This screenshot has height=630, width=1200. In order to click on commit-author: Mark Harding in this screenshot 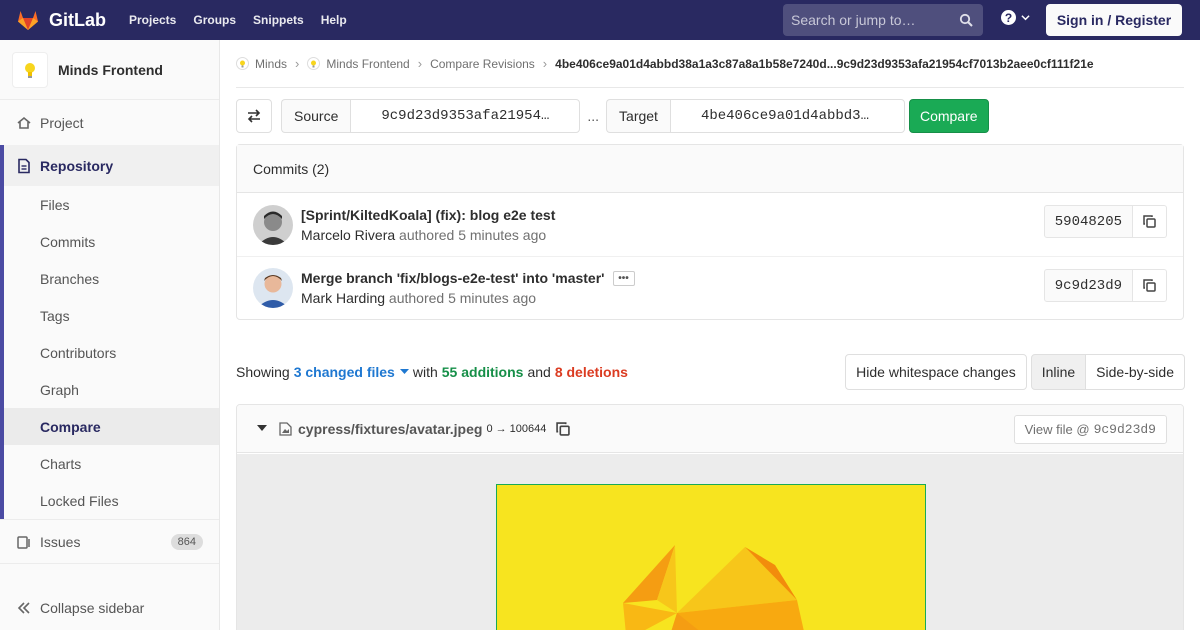, I will do `click(343, 298)`.